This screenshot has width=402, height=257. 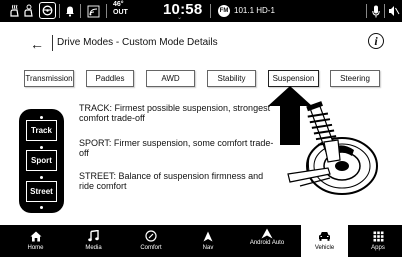 What do you see at coordinates (47, 10) in the screenshot?
I see `heated-wheel-icon` at bounding box center [47, 10].